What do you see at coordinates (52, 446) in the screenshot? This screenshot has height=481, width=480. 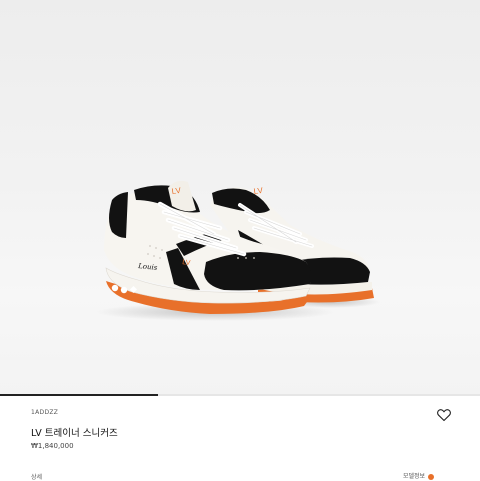 I see `product-price: ₩1,840,000` at bounding box center [52, 446].